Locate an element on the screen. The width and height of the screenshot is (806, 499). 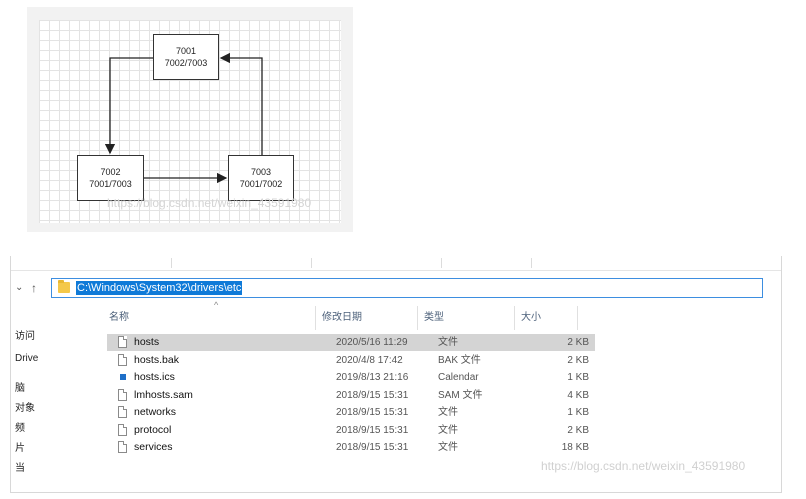
file-row-hosts-bak: hosts.bak 2020/4/8 17:42 BAK 文件 2 KB is located at coordinates (351, 360).